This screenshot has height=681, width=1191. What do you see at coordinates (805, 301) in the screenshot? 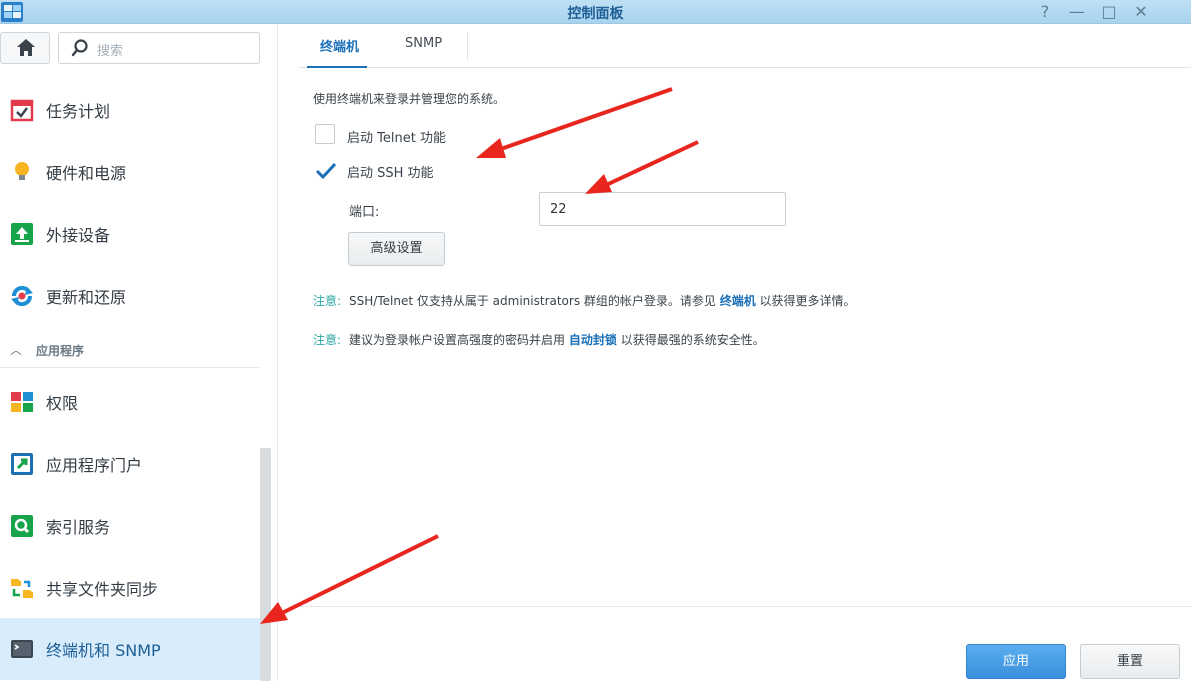
I see `note-text: 以获得更多详情。` at bounding box center [805, 301].